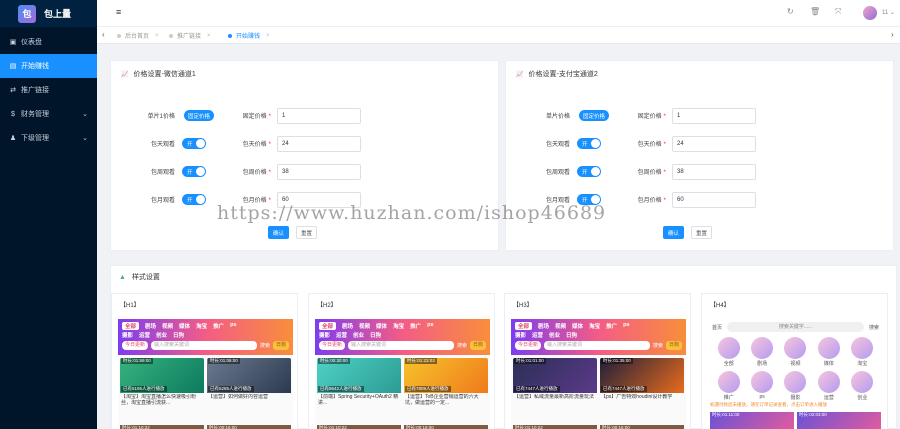 This screenshot has width=900, height=429. Describe the element at coordinates (537, 389) in the screenshot. I see `preview-views: 已有7447人进行播放` at that location.